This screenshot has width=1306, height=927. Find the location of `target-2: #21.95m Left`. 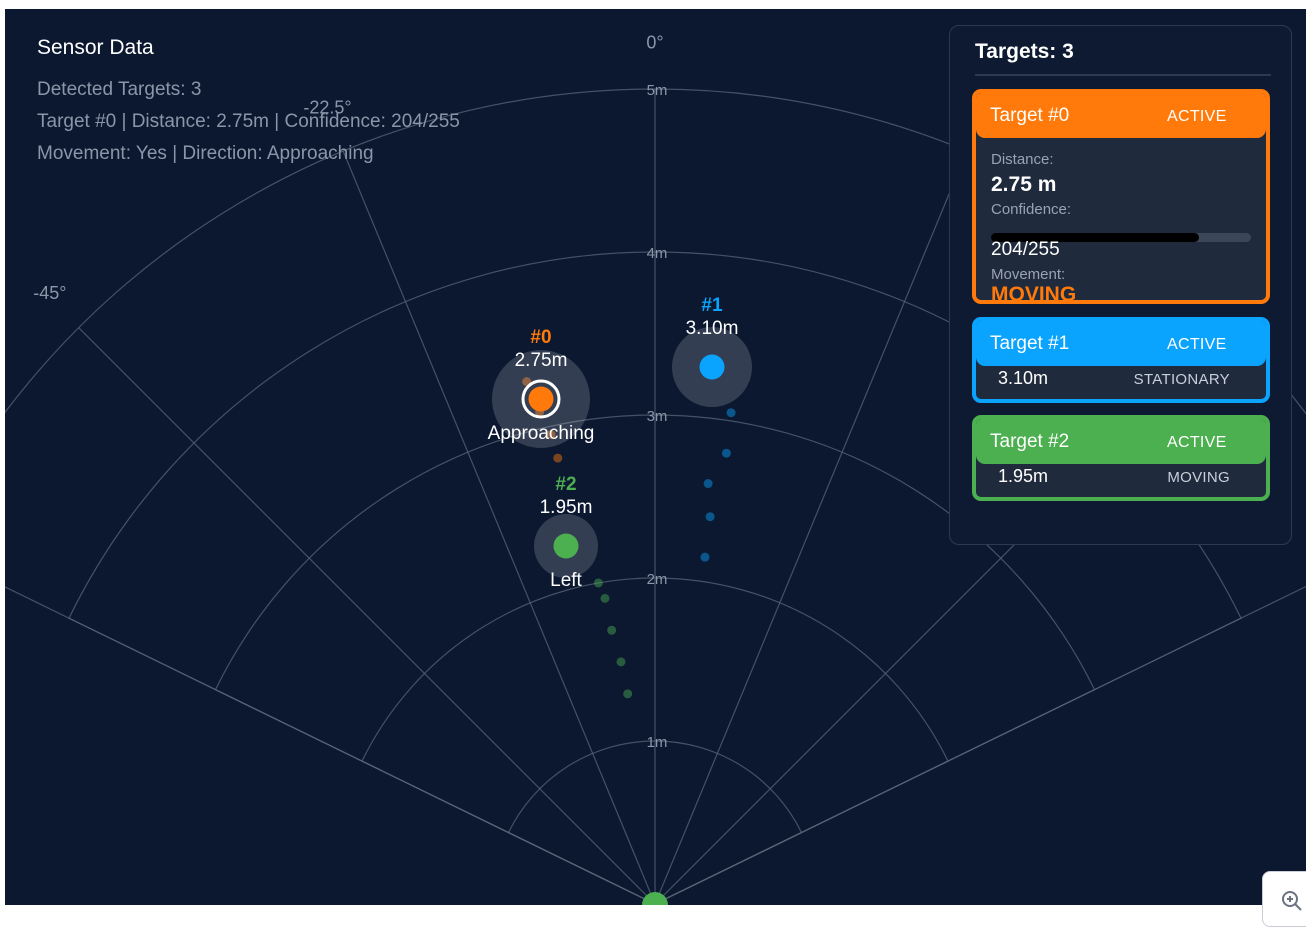

target-2: #21.95m Left is located at coordinates (566, 532).